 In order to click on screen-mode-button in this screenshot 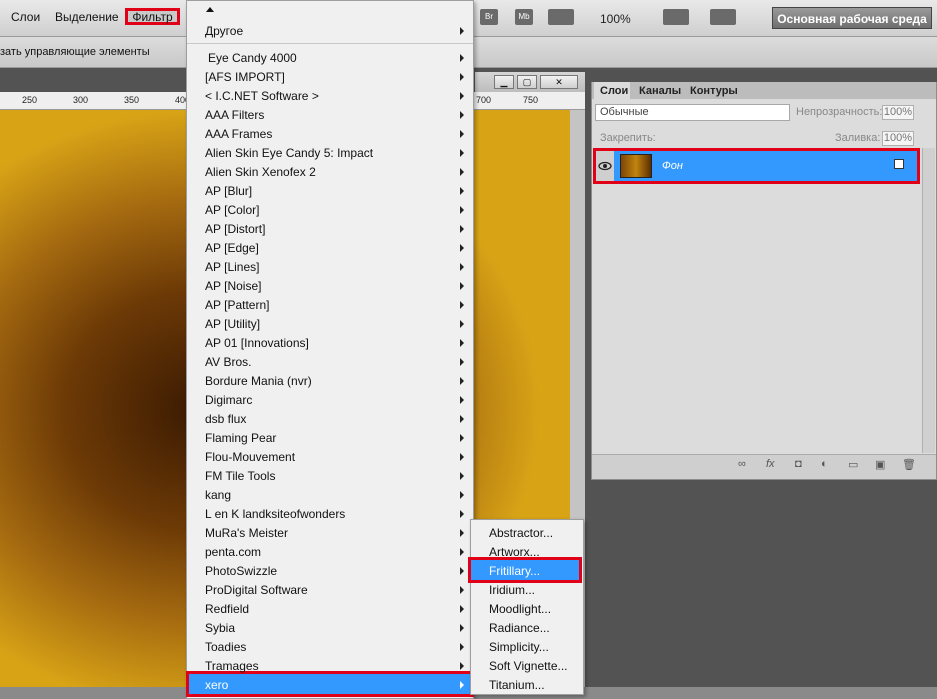, I will do `click(723, 17)`.